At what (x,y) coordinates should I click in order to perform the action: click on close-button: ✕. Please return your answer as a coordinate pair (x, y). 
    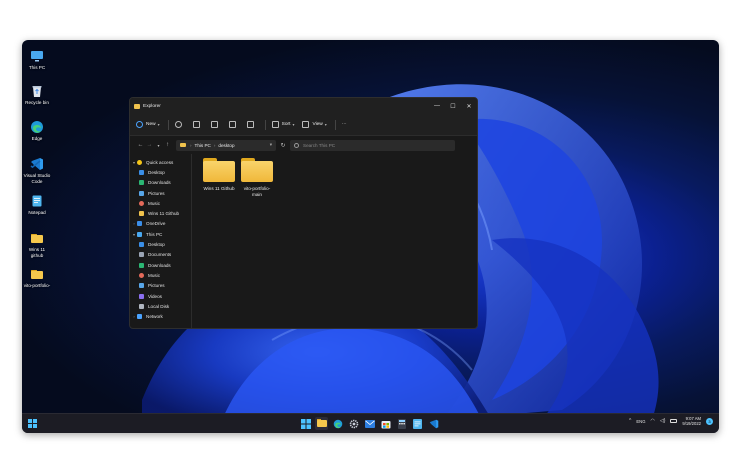
    Looking at the image, I should click on (469, 106).